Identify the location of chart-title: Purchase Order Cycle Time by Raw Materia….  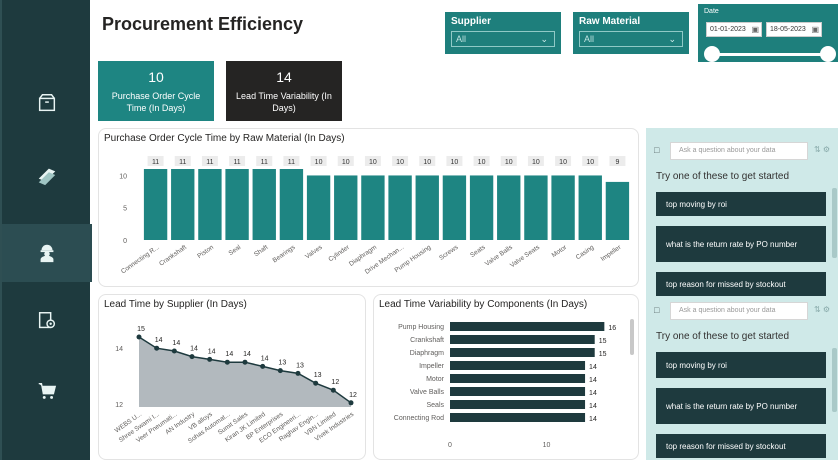
(224, 138).